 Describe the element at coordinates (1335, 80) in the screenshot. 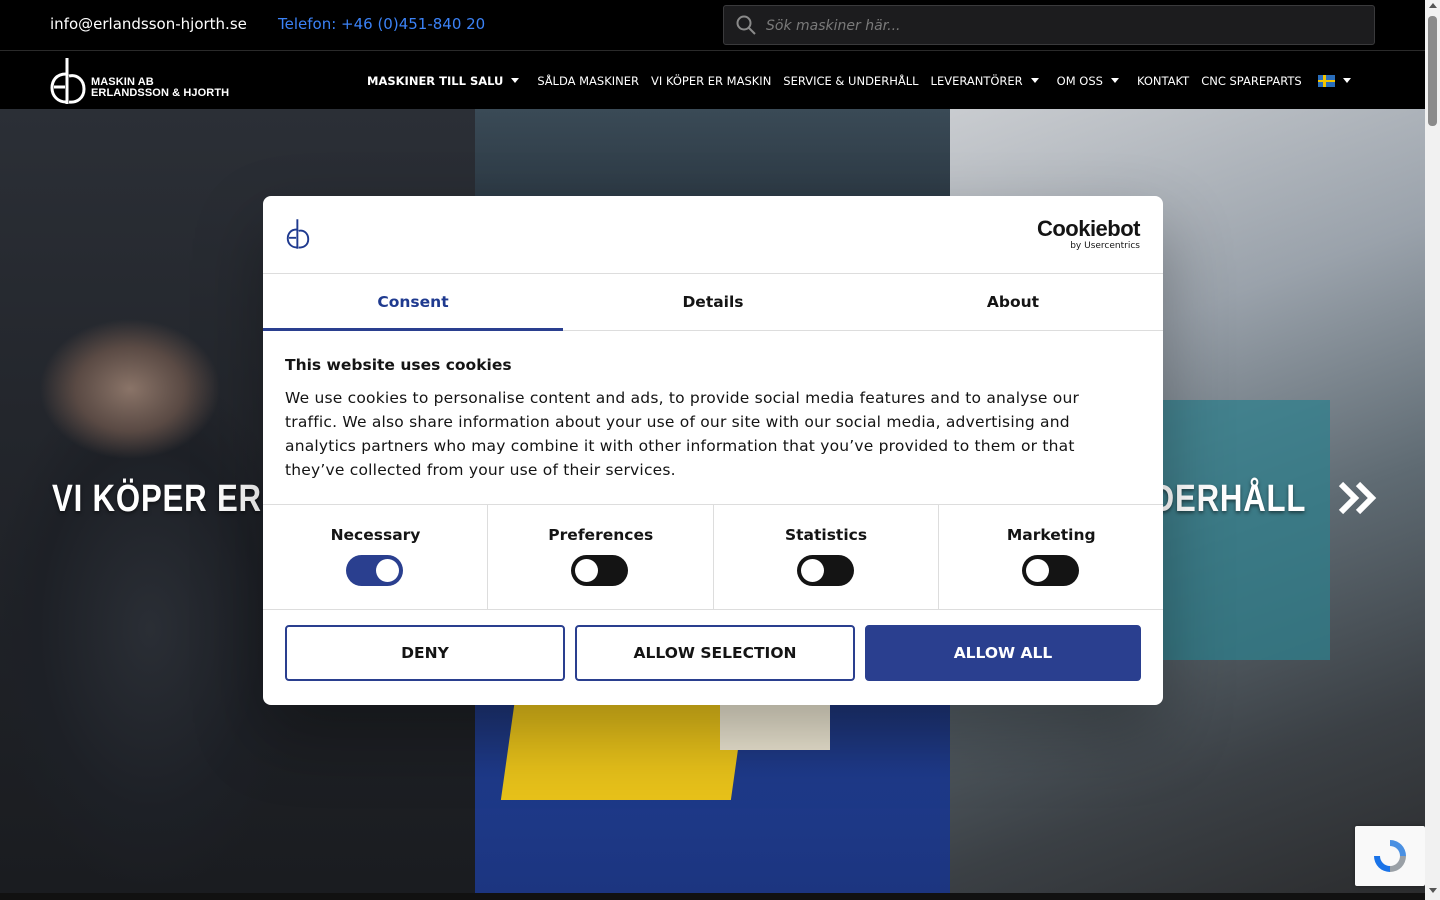

I see `language-switcher` at that location.